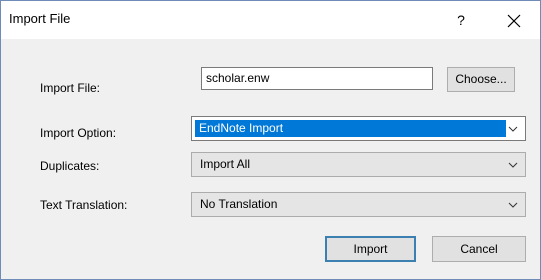  I want to click on duplicates-value: Import All, so click(225, 164).